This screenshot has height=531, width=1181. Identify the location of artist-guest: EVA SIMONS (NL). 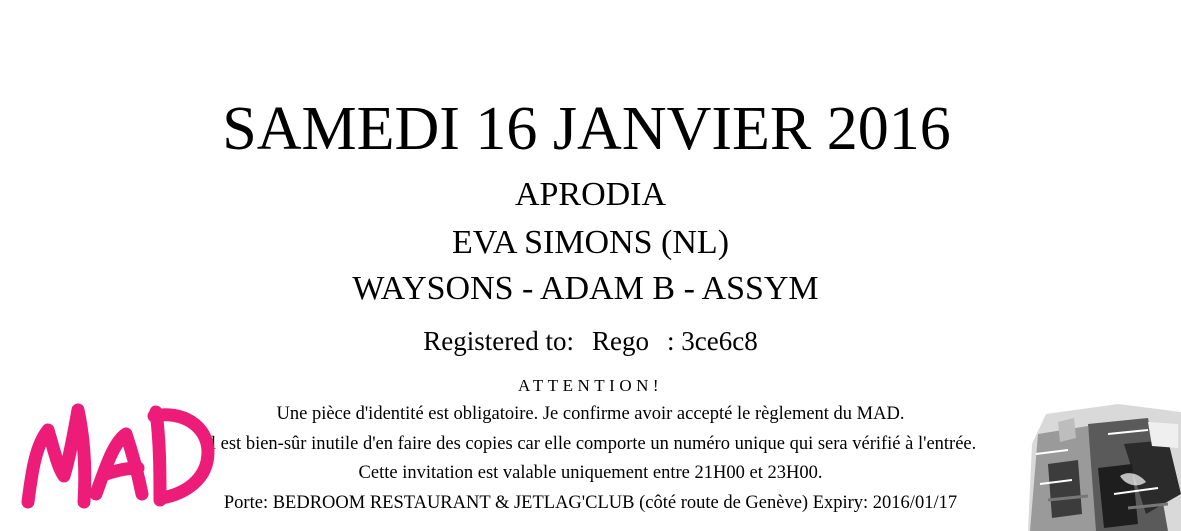
(590, 242).